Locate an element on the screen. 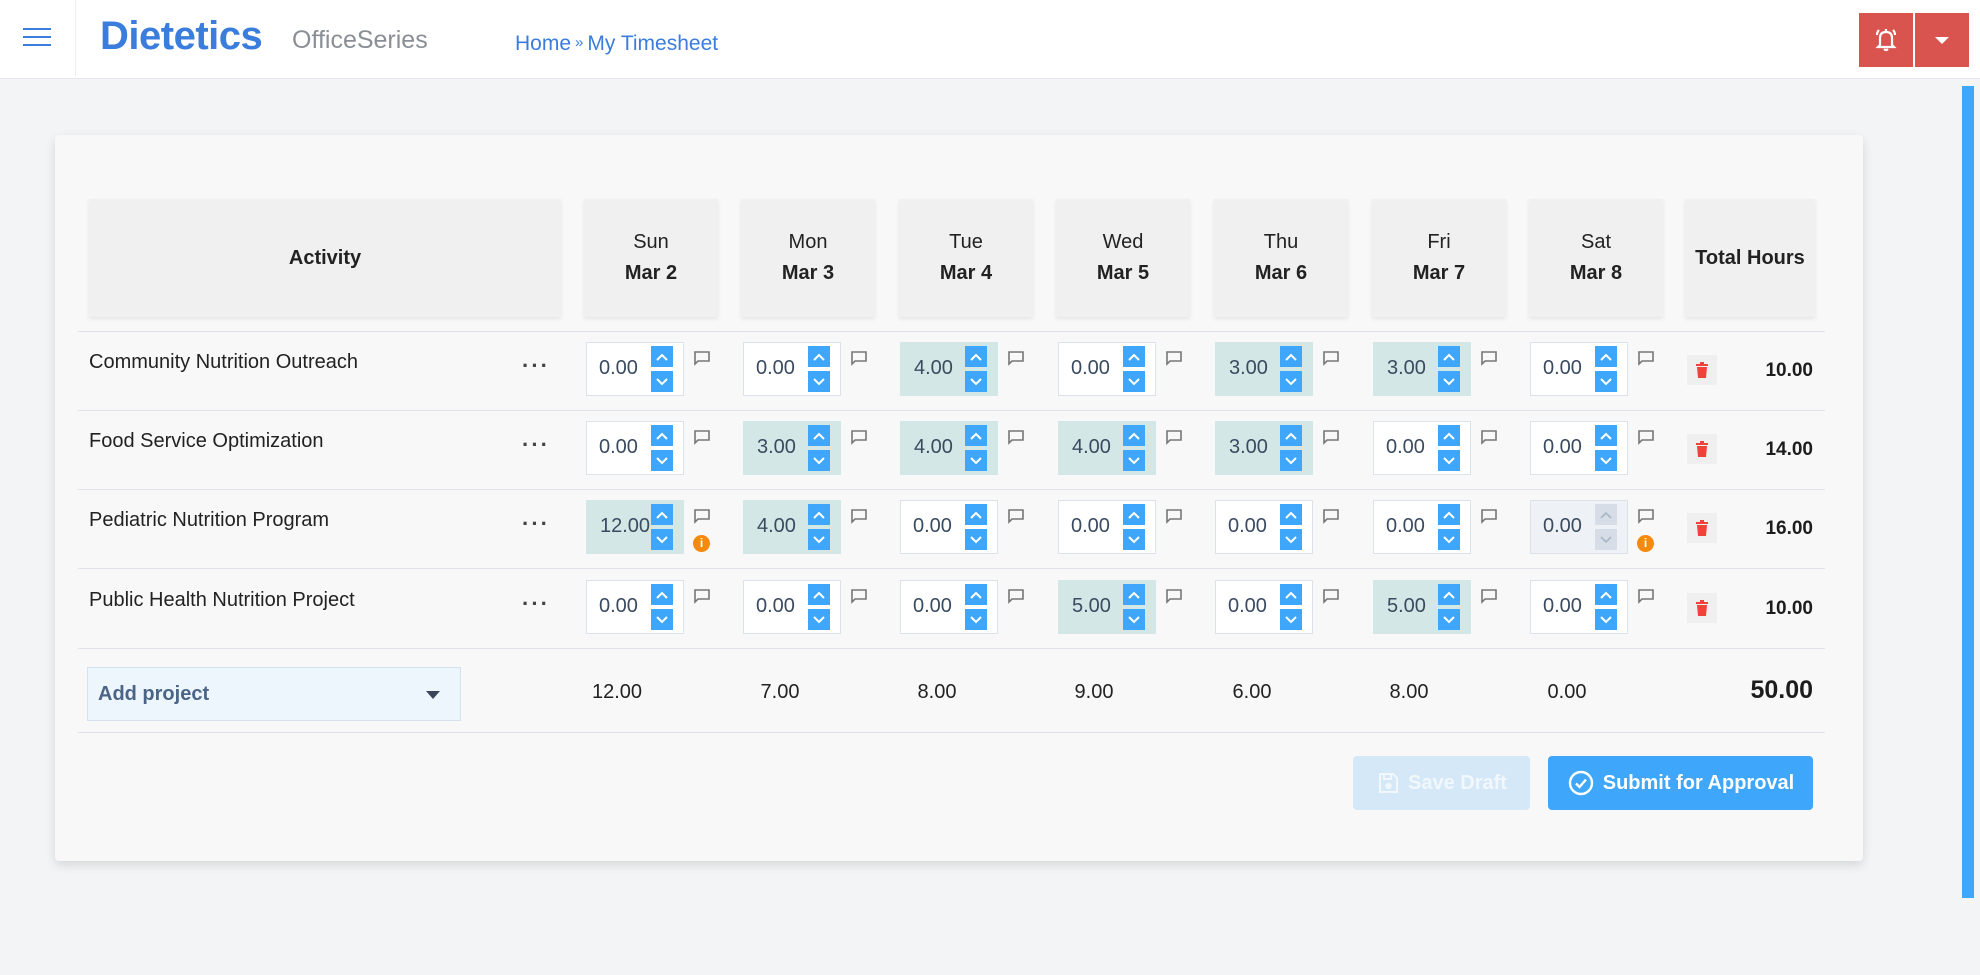 The height and width of the screenshot is (975, 1980). save-draft-button: Save Draft is located at coordinates (1441, 783).